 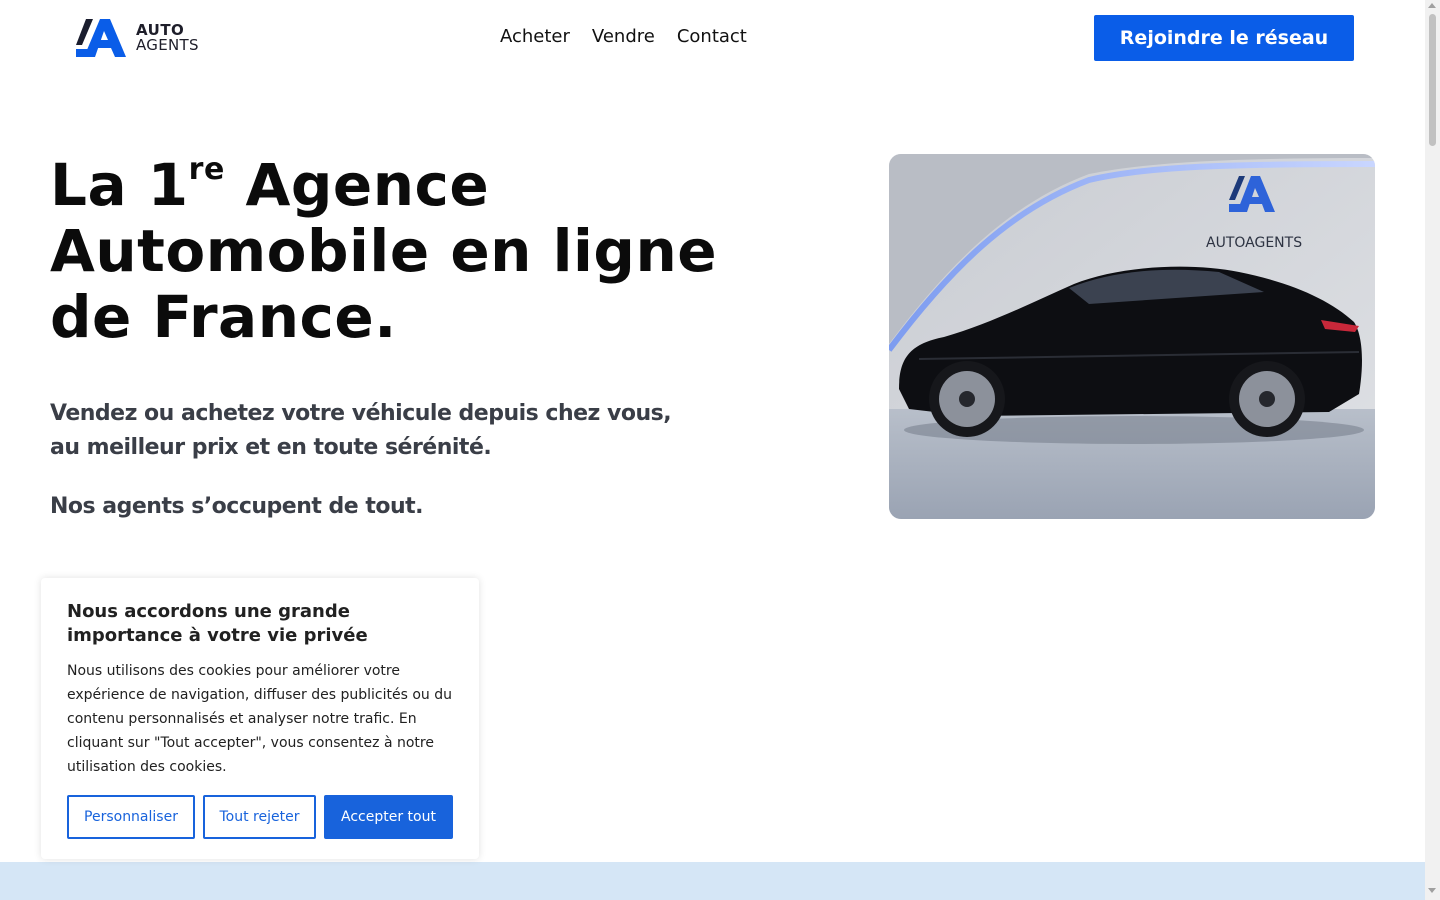 I want to click on brand-line-2: AGENTS, so click(x=167, y=45).